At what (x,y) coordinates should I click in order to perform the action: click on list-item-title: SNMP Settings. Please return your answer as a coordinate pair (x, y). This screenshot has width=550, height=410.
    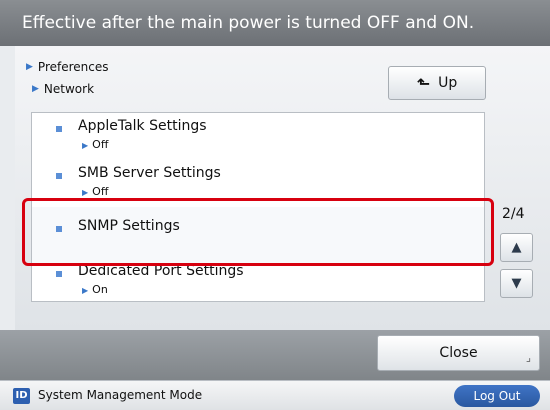
    Looking at the image, I should click on (129, 226).